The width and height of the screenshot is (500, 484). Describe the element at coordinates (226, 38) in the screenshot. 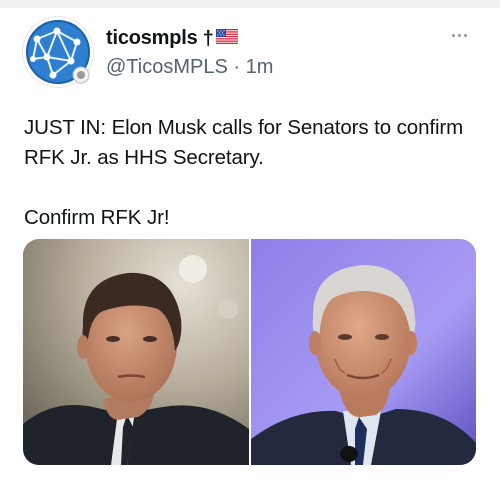

I see `us-flag-icon` at that location.